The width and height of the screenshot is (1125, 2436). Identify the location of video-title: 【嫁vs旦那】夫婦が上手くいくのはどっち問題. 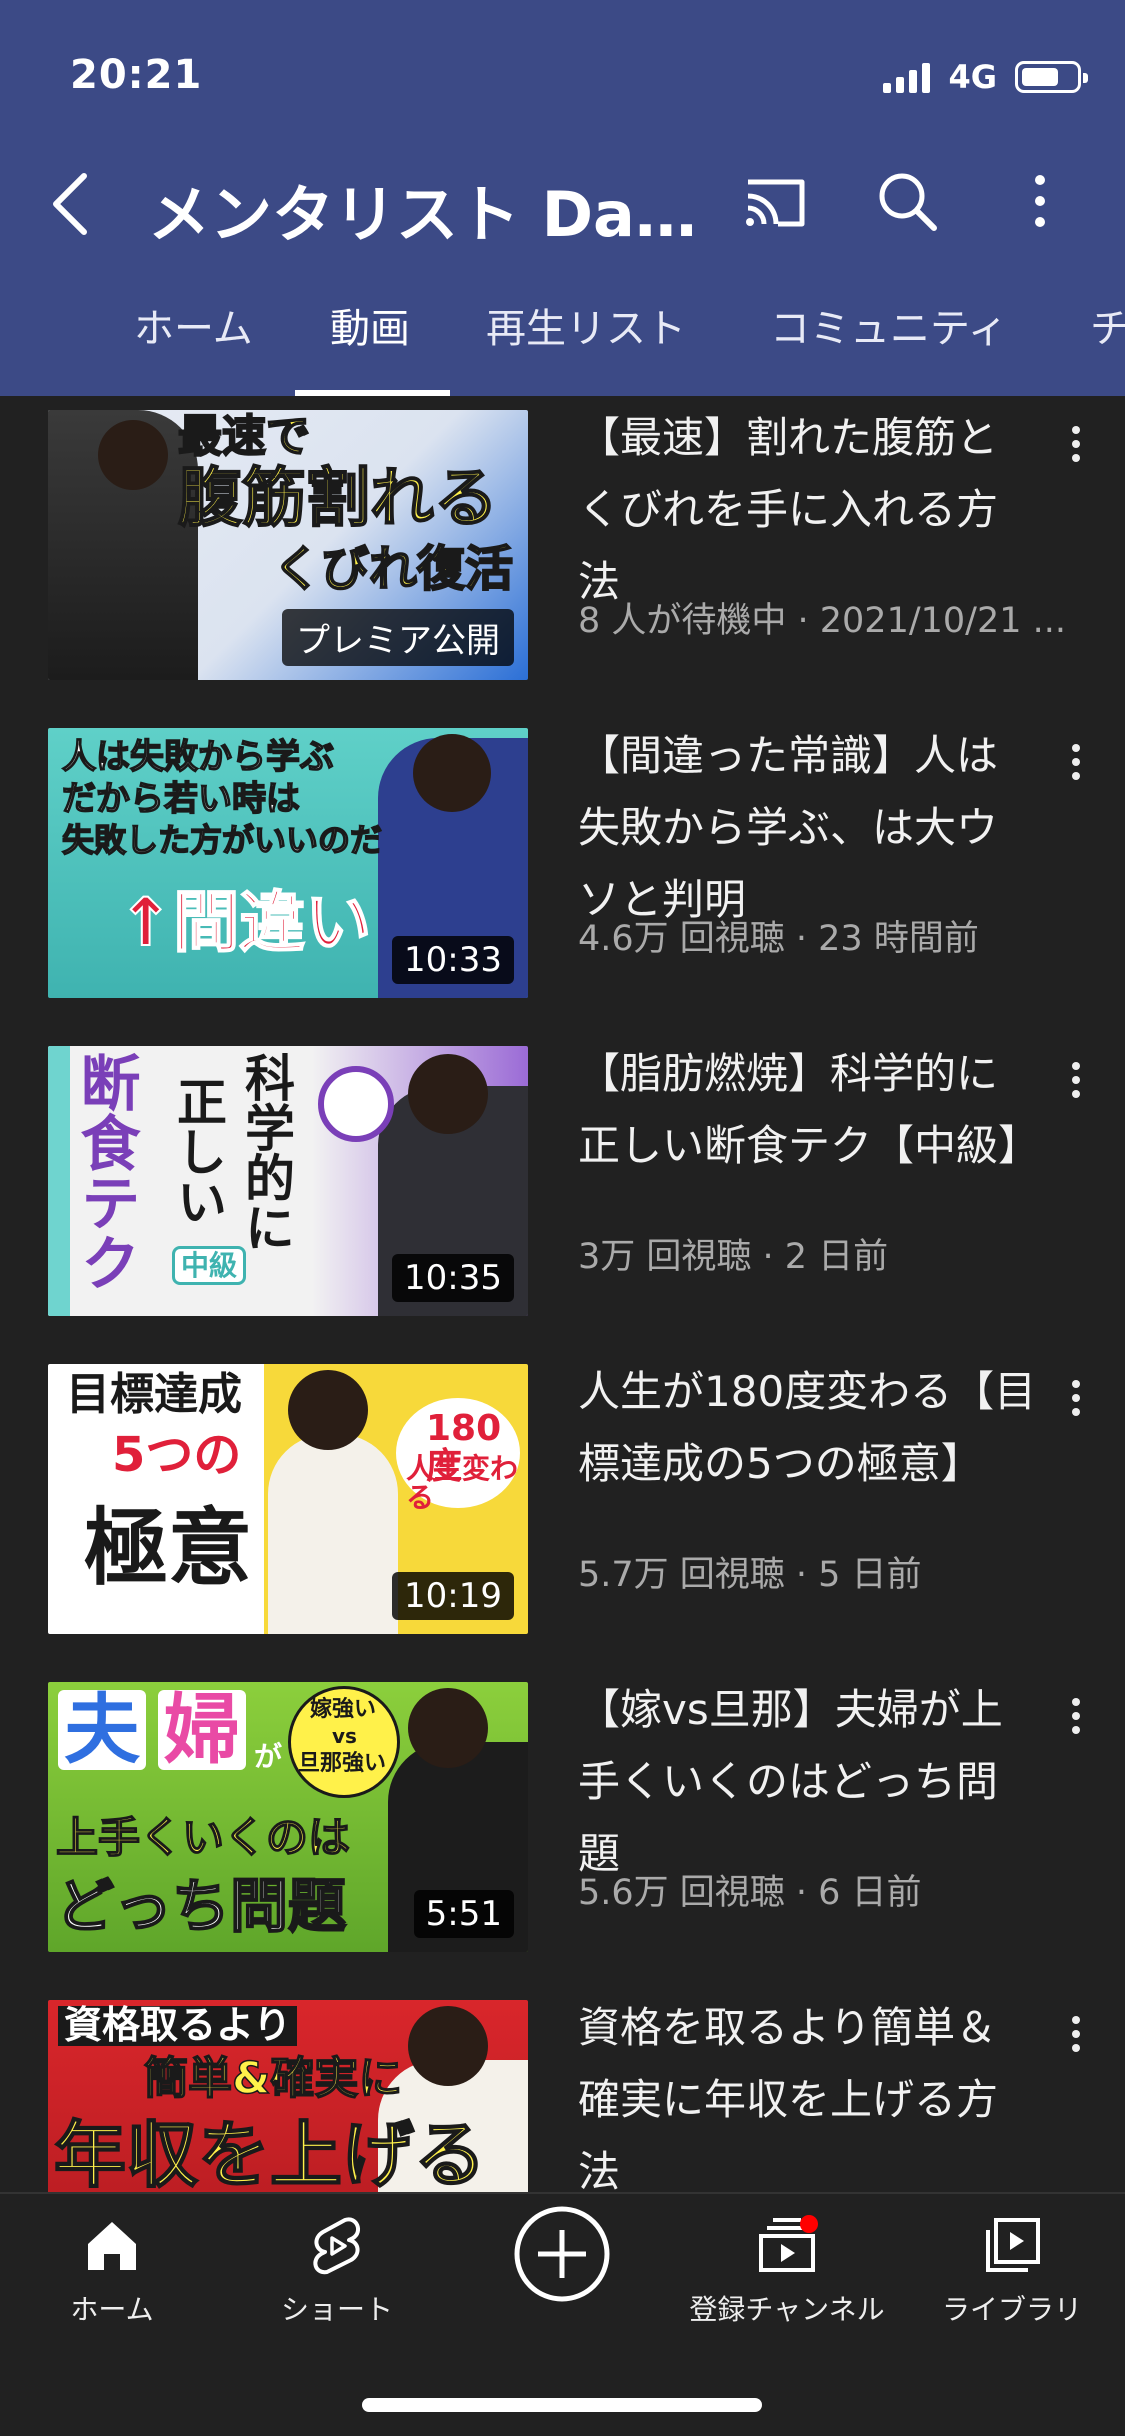
(808, 1782).